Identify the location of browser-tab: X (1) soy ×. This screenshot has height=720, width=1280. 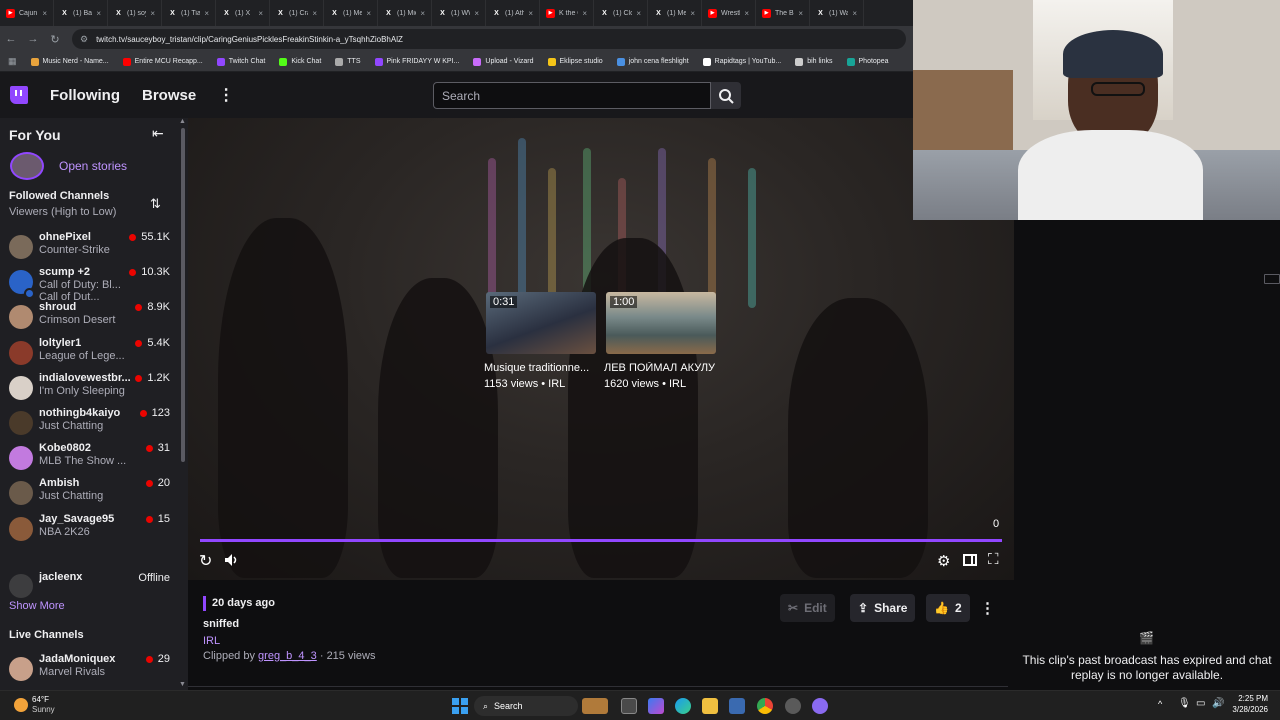
(135, 13).